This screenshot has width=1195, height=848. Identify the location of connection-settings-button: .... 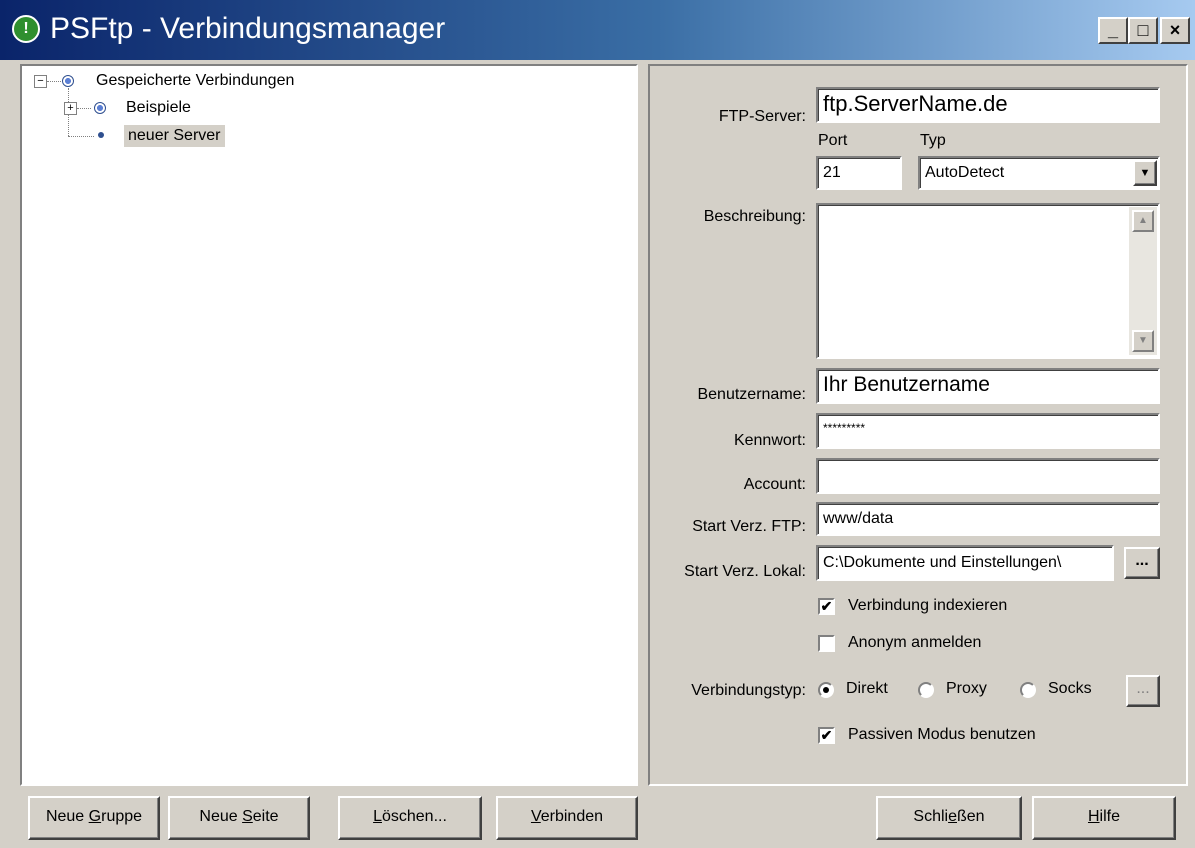
(1143, 691).